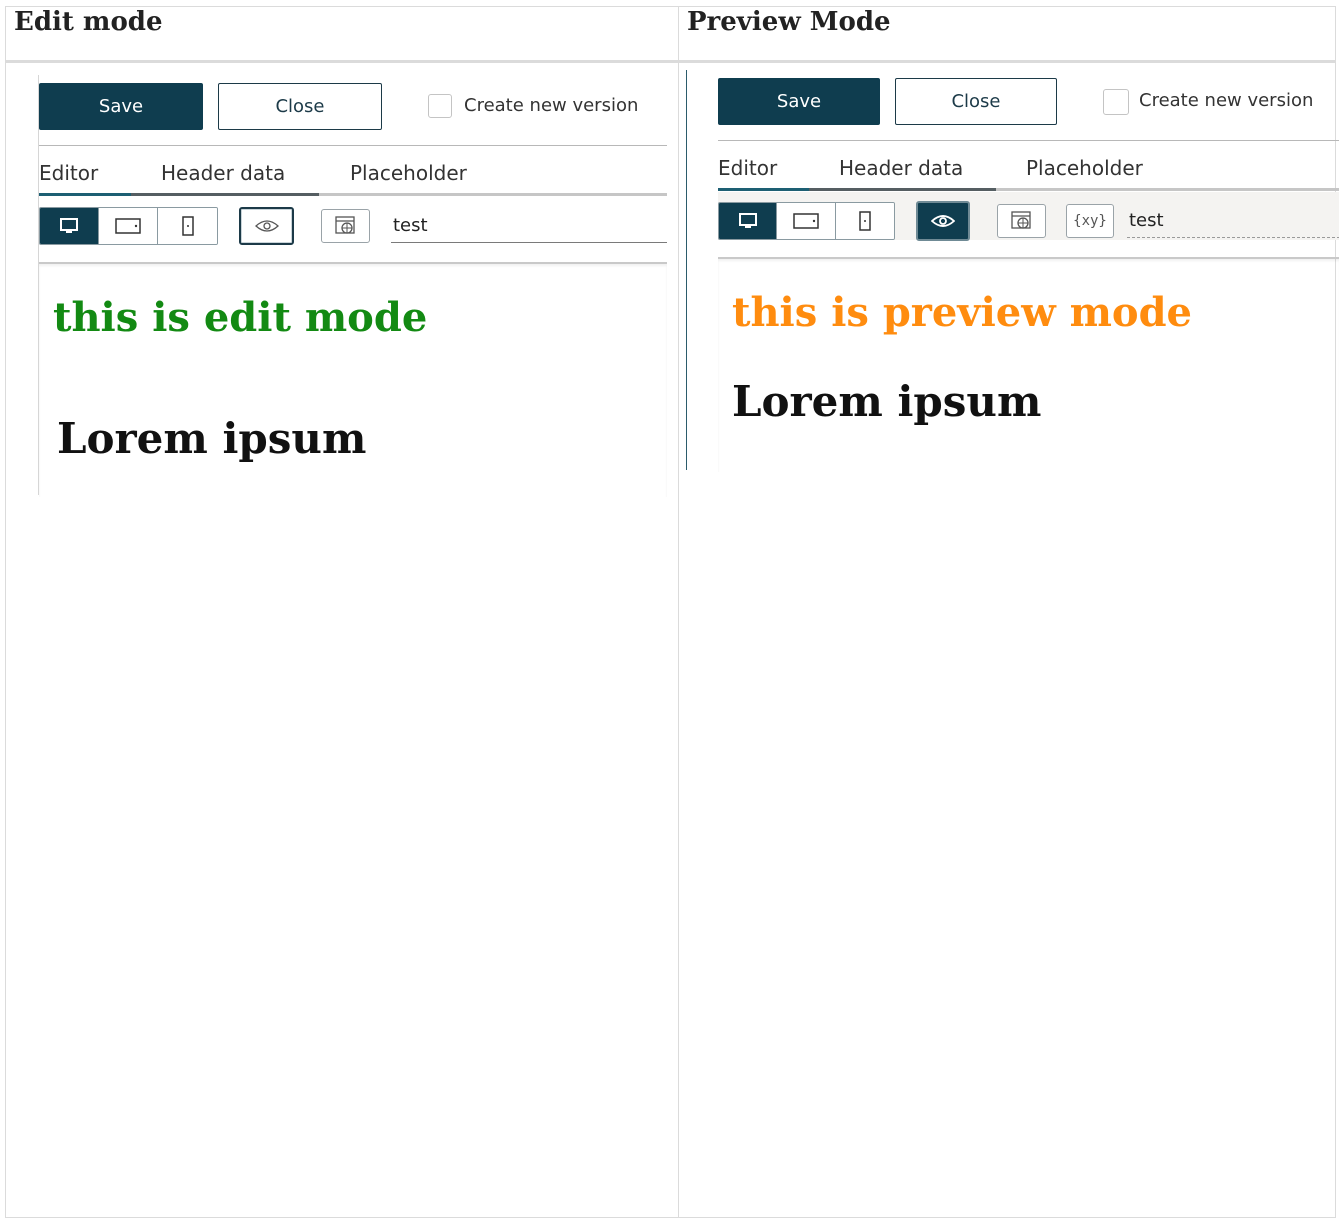  I want to click on preview-canvas: this is preview mode Lorem ipsum, so click(1028, 364).